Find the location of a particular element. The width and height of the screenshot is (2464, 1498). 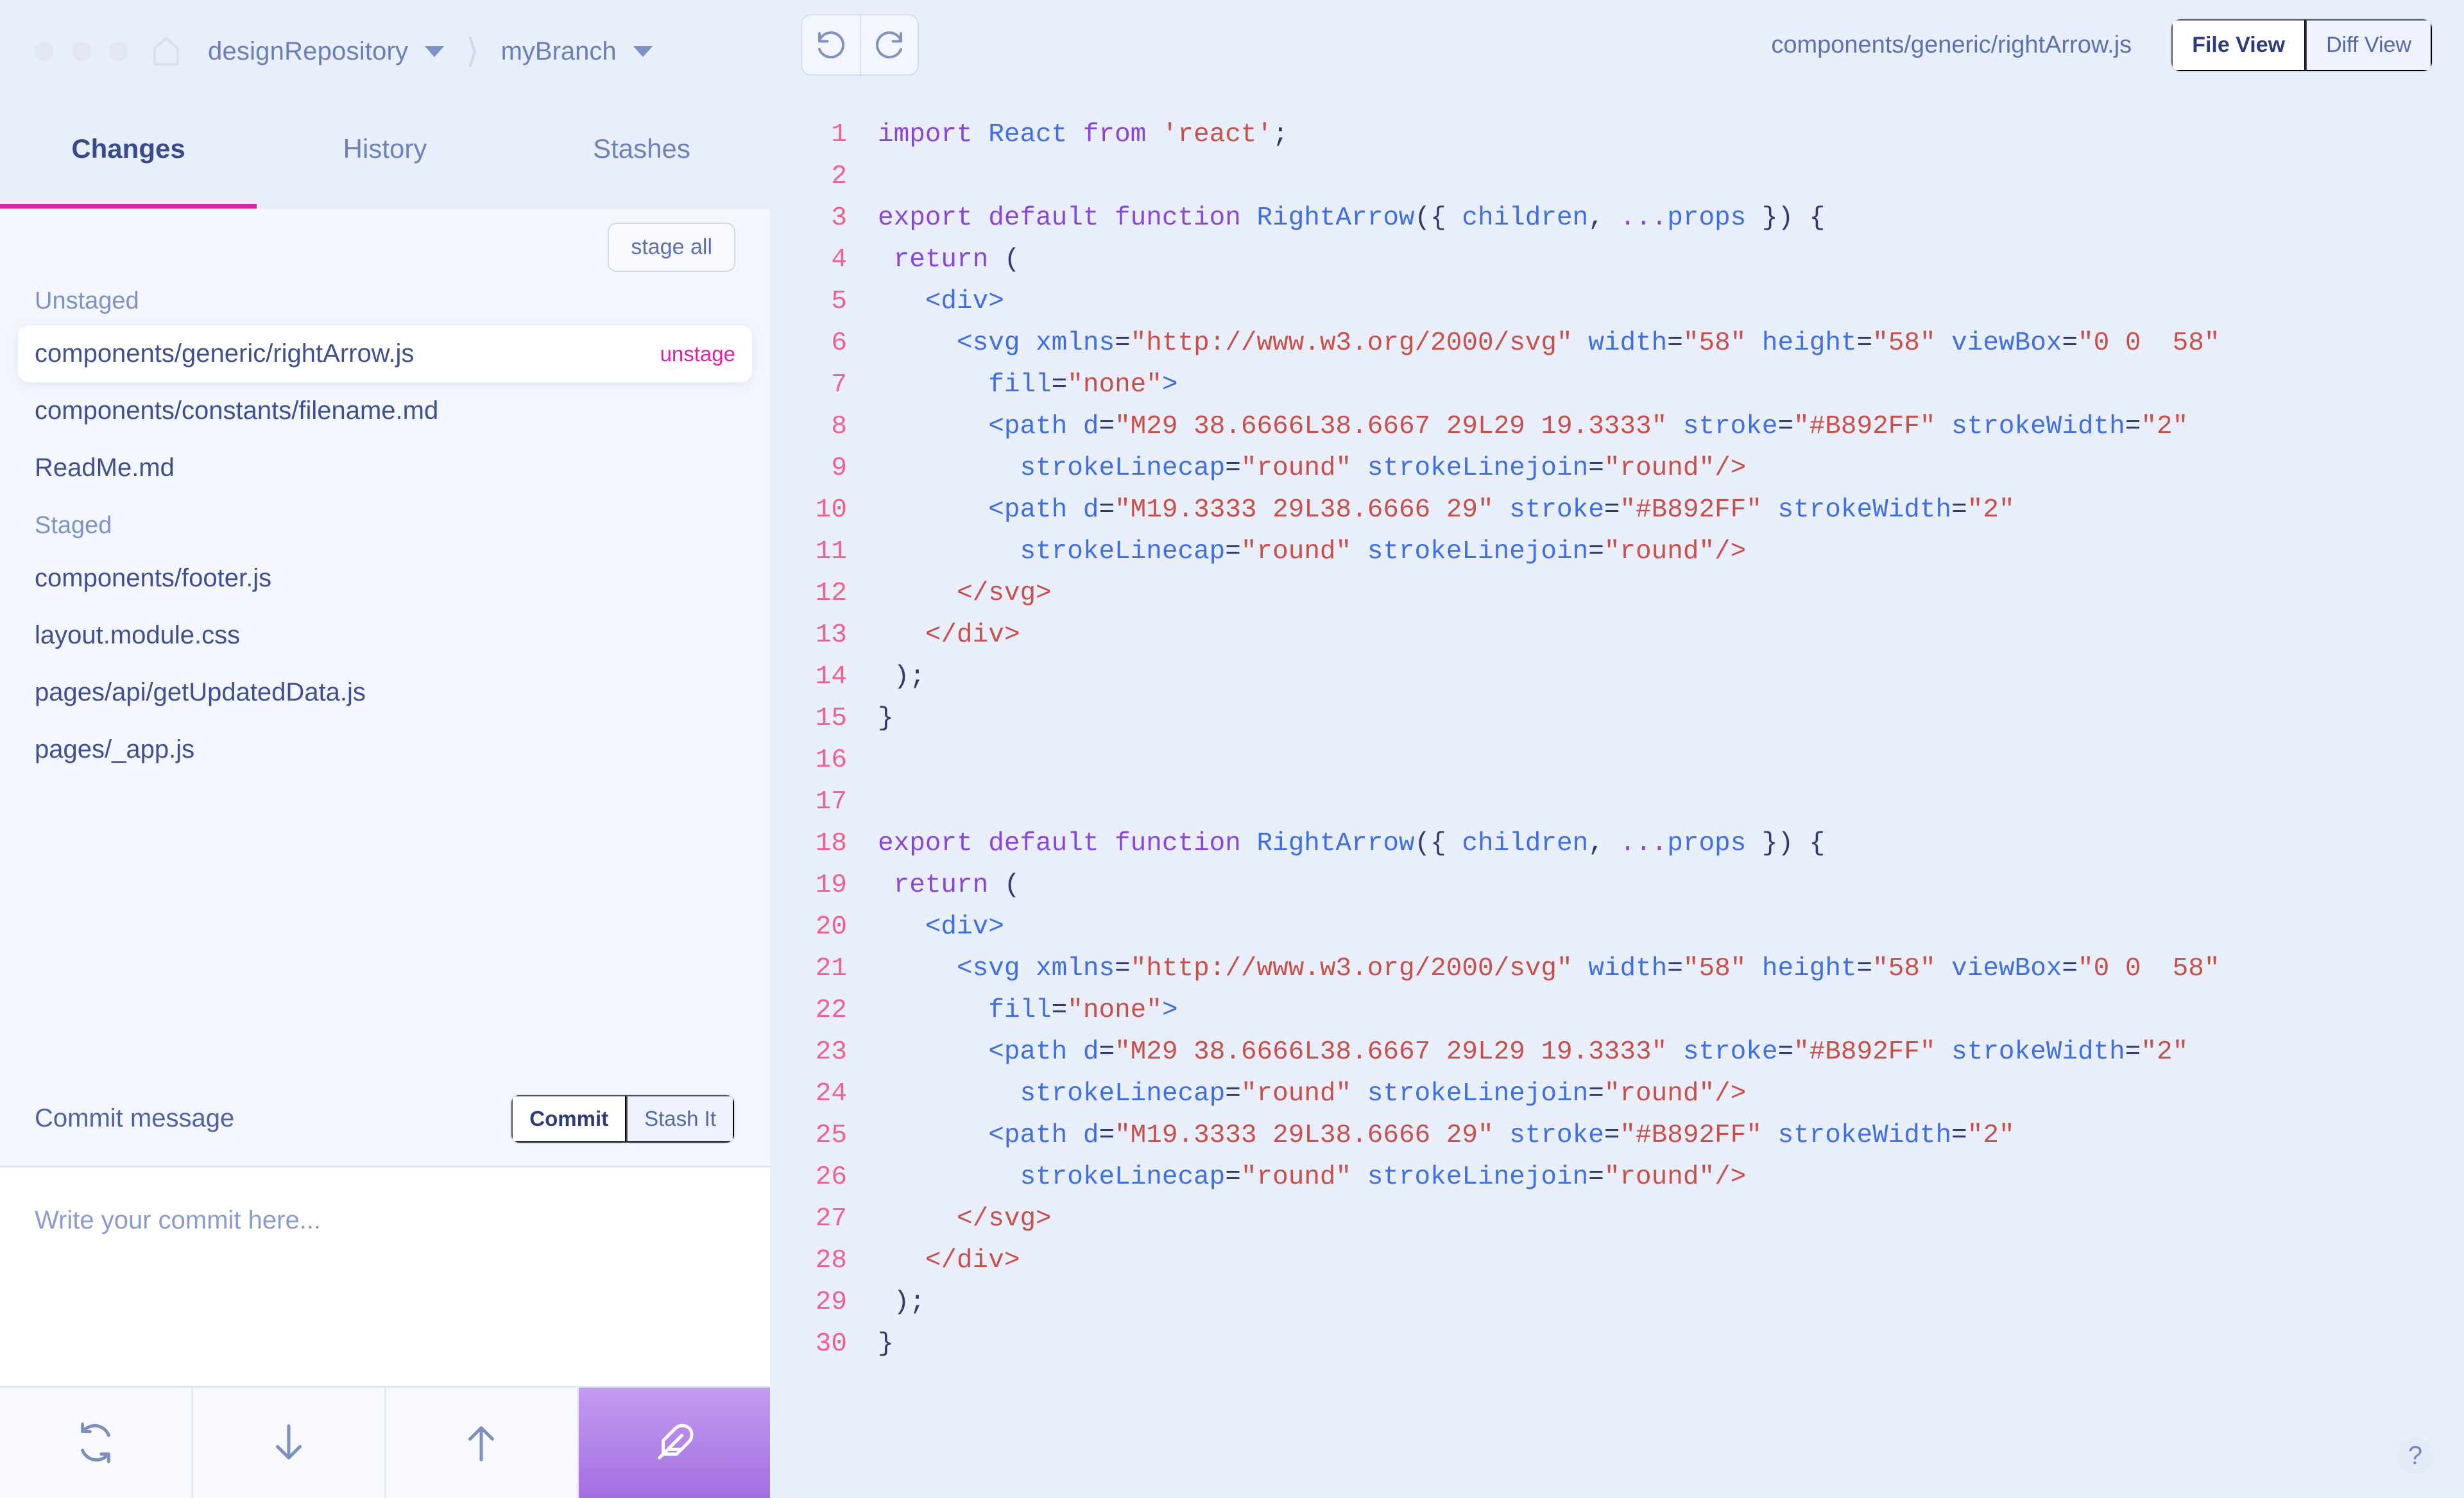

home-icon is located at coordinates (167, 51).